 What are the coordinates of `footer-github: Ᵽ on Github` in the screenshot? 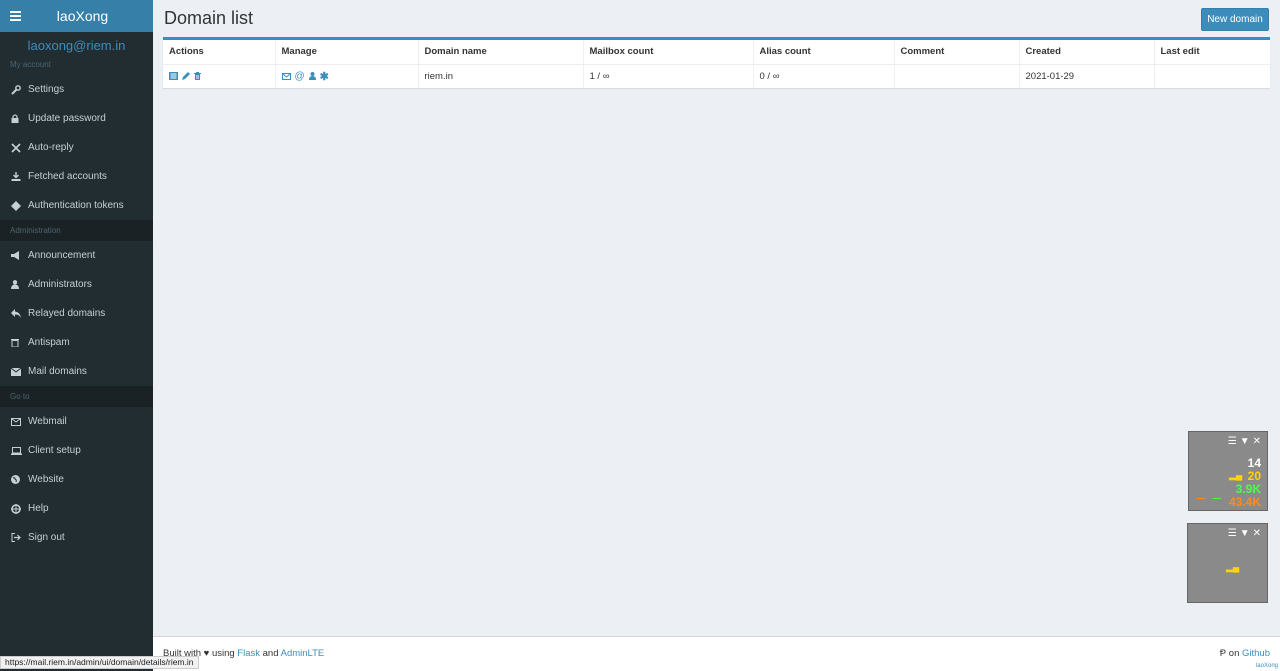 It's located at (1245, 653).